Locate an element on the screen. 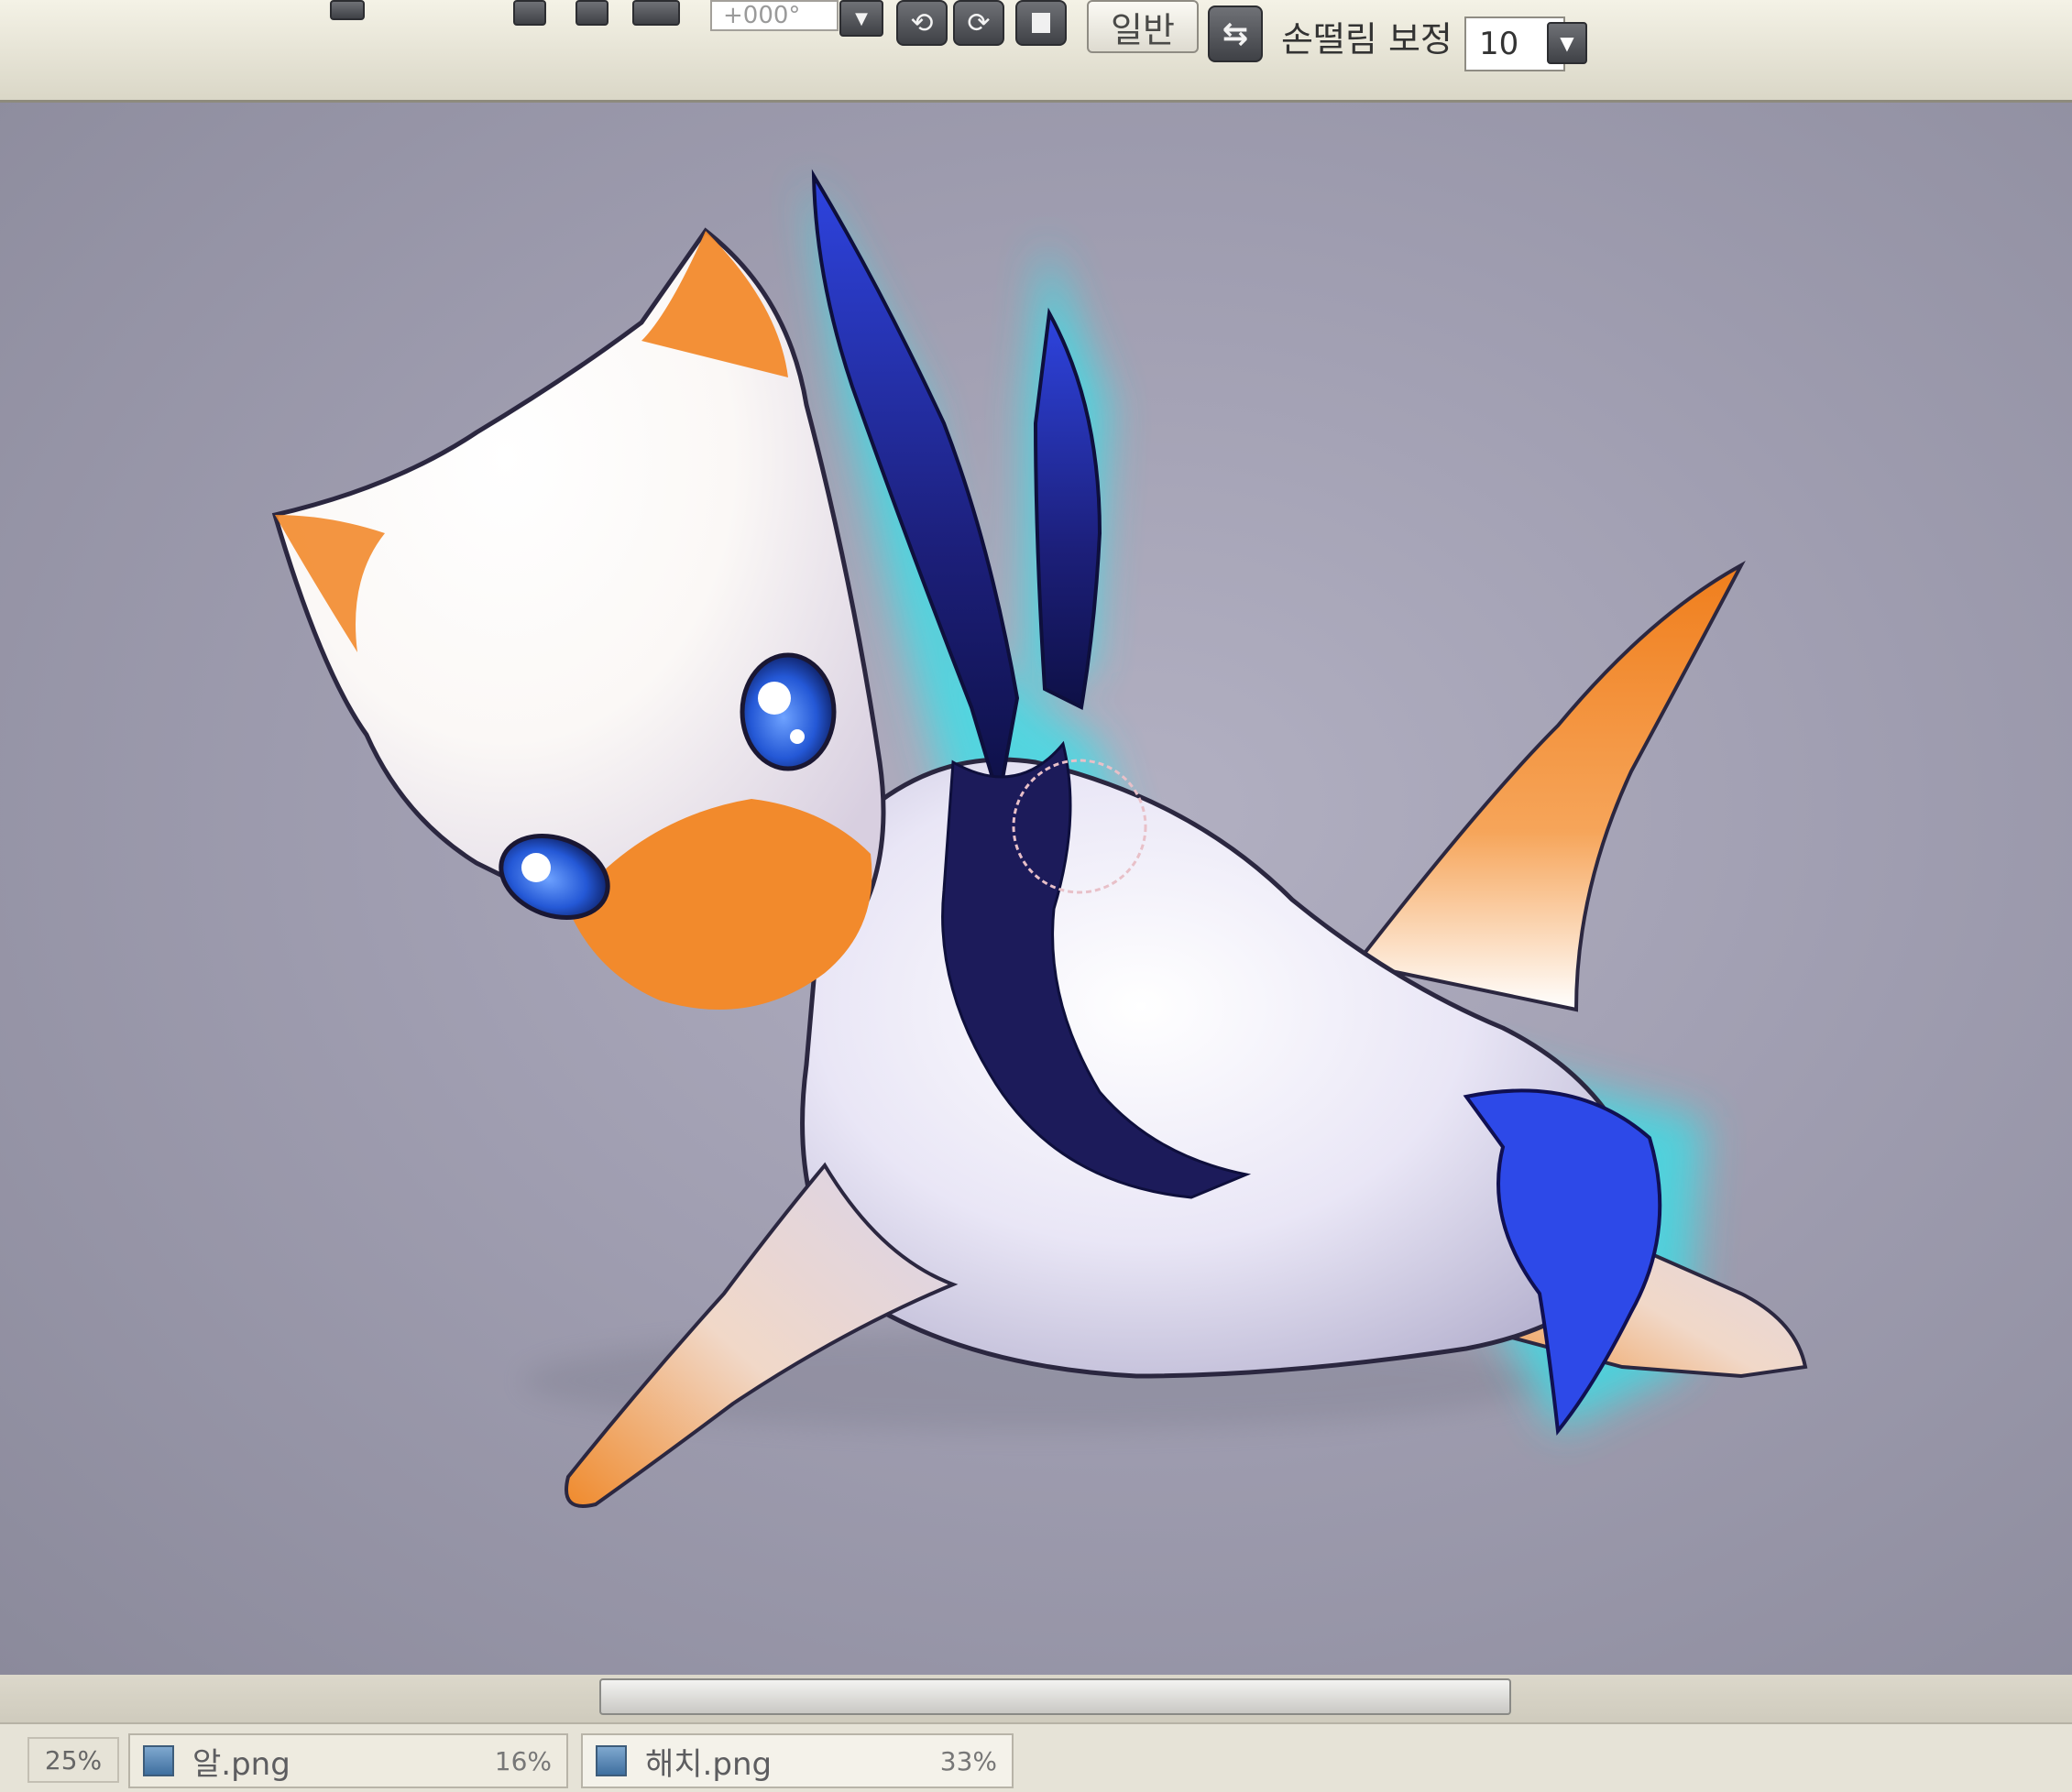 The height and width of the screenshot is (1792, 2072). angle-dropdown-button: ▼ is located at coordinates (861, 18).